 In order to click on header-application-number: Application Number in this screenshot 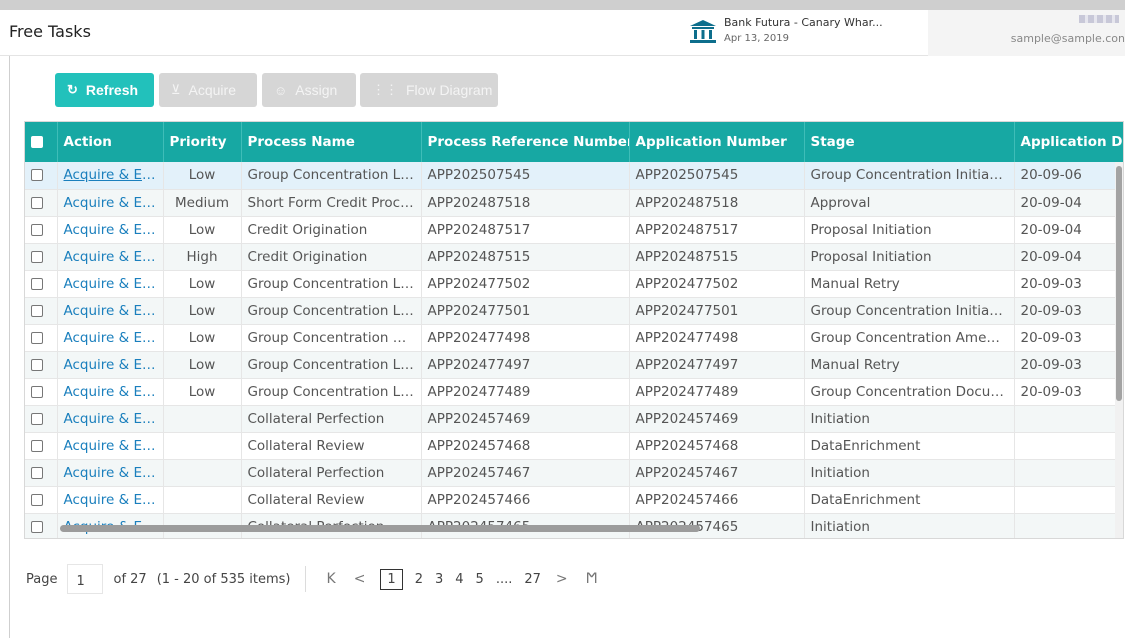, I will do `click(717, 142)`.